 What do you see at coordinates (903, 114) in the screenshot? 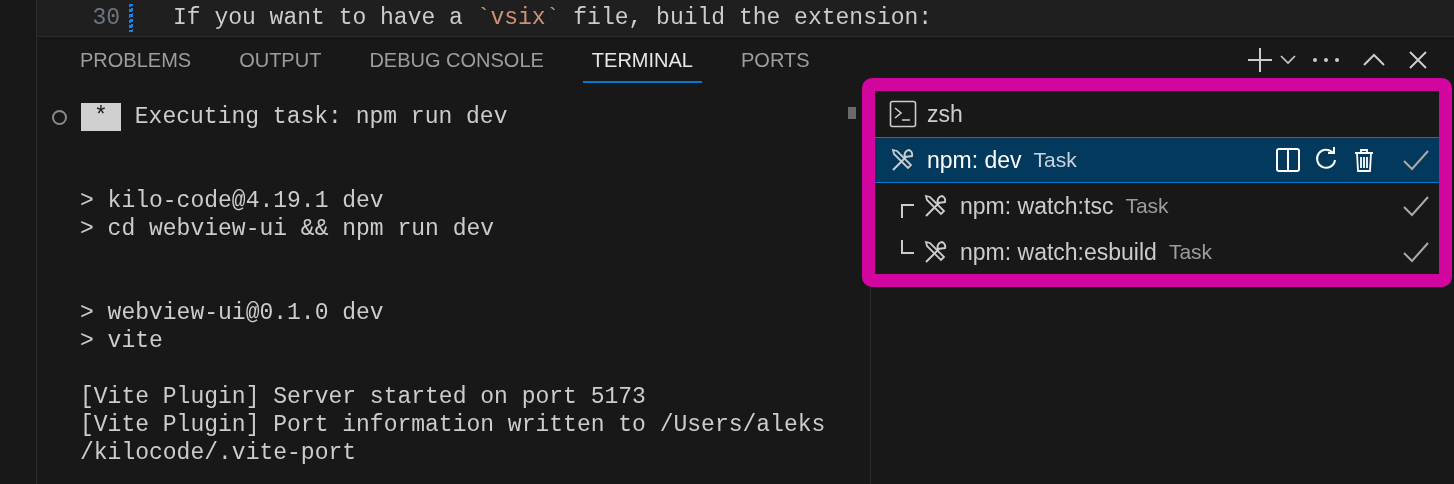
I see `terminal-icon` at bounding box center [903, 114].